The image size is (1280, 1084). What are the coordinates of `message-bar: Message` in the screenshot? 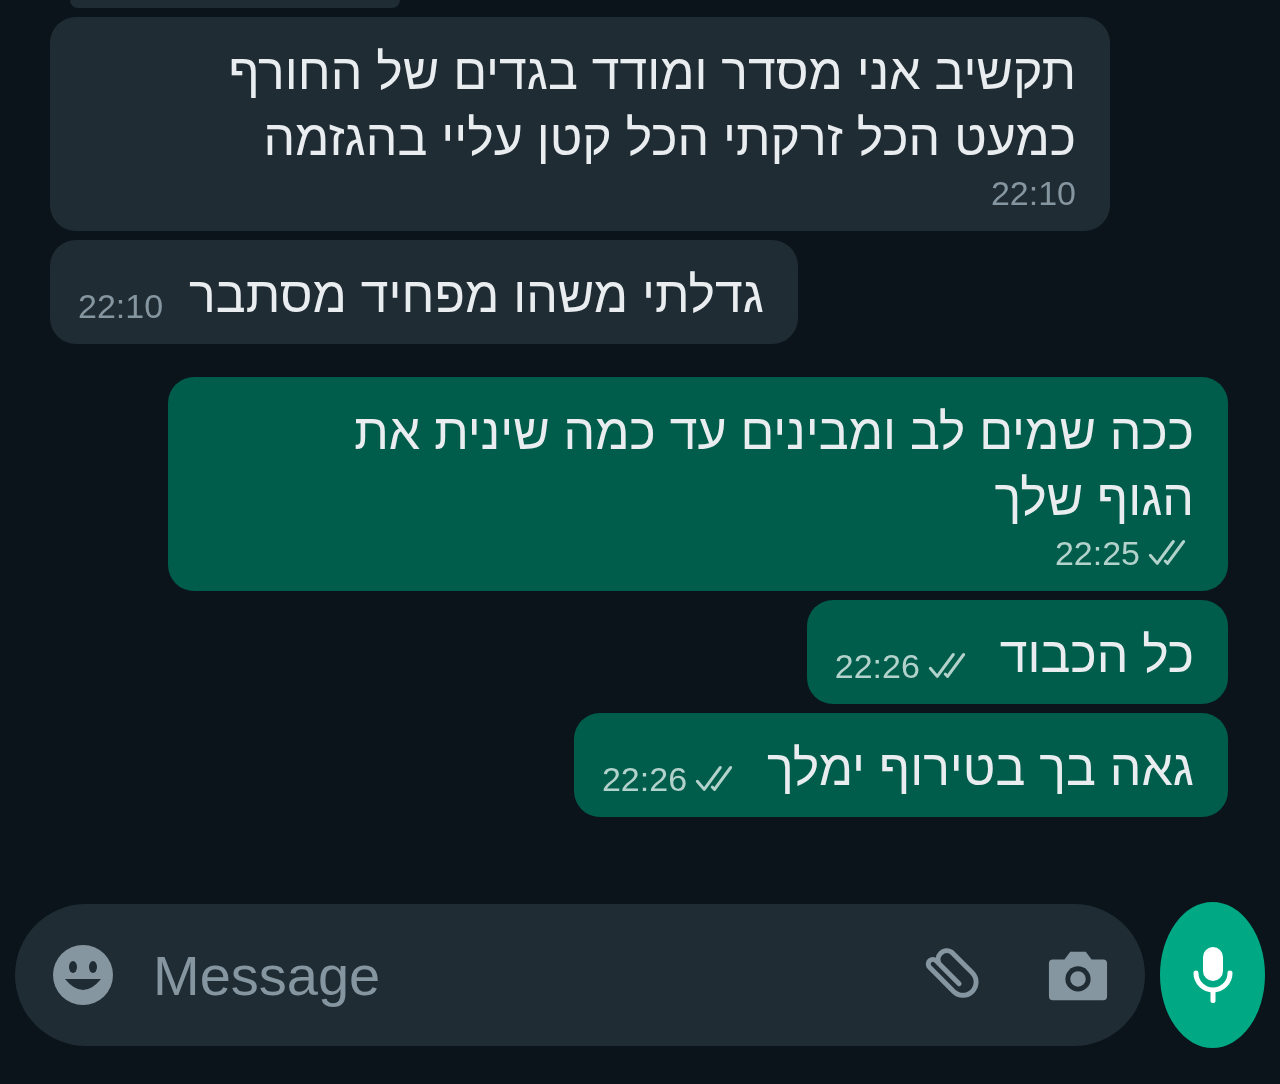 It's located at (580, 975).